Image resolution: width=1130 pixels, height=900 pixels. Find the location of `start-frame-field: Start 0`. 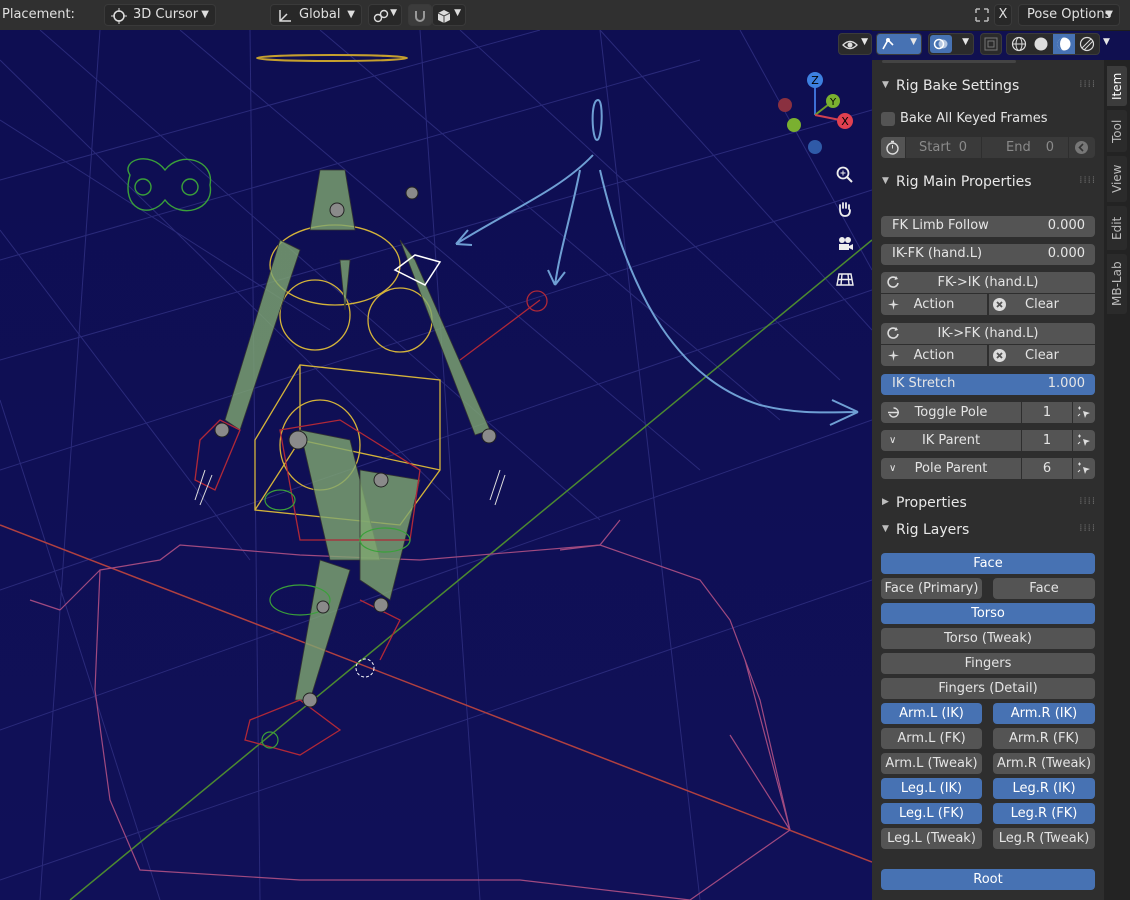

start-frame-field: Start 0 is located at coordinates (943, 147).